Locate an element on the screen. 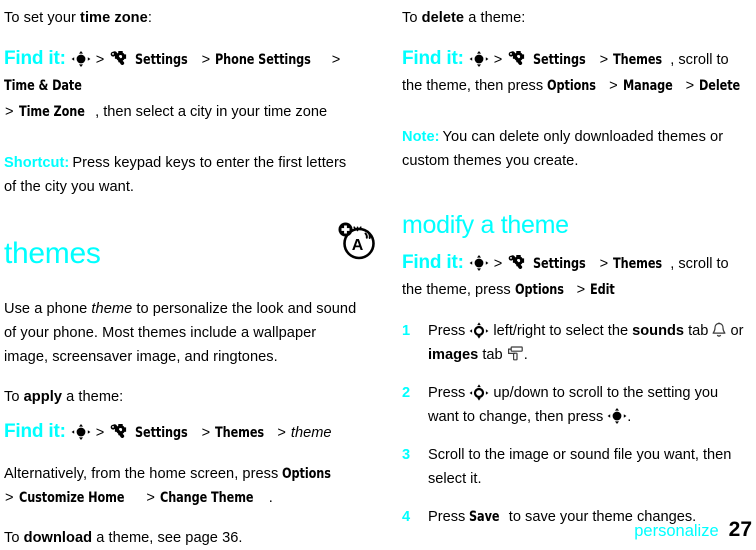 The image size is (756, 550). apply-intro-after: a theme: is located at coordinates (93, 397).